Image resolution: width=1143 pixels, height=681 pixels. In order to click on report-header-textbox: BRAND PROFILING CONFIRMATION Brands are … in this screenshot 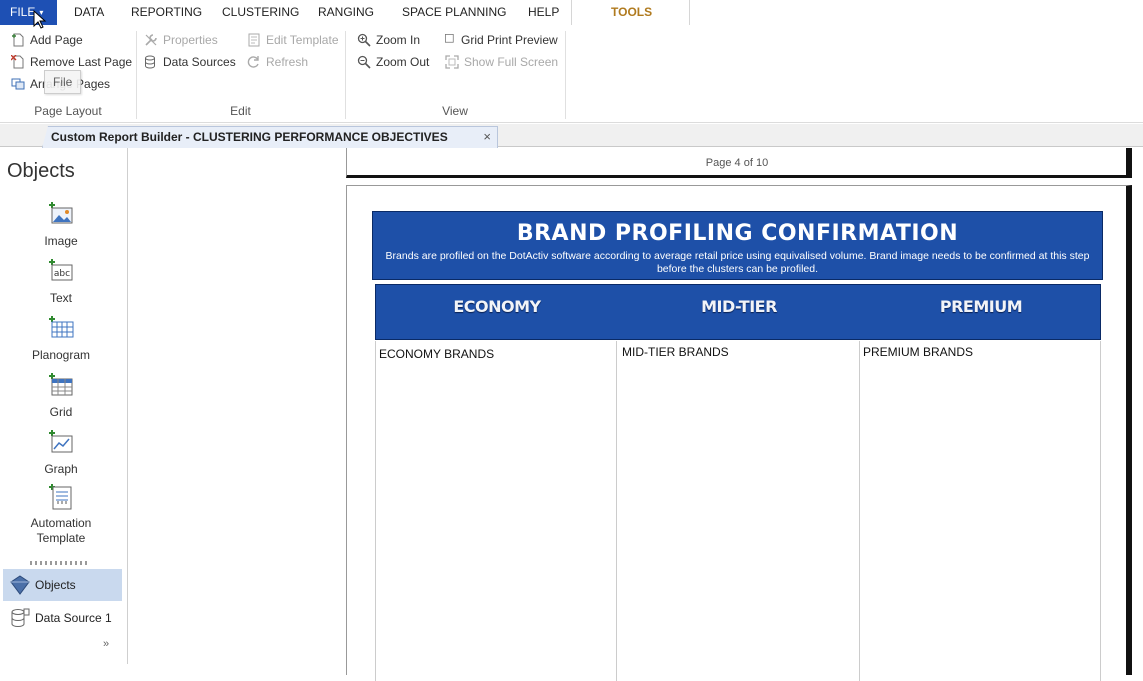, I will do `click(737, 245)`.